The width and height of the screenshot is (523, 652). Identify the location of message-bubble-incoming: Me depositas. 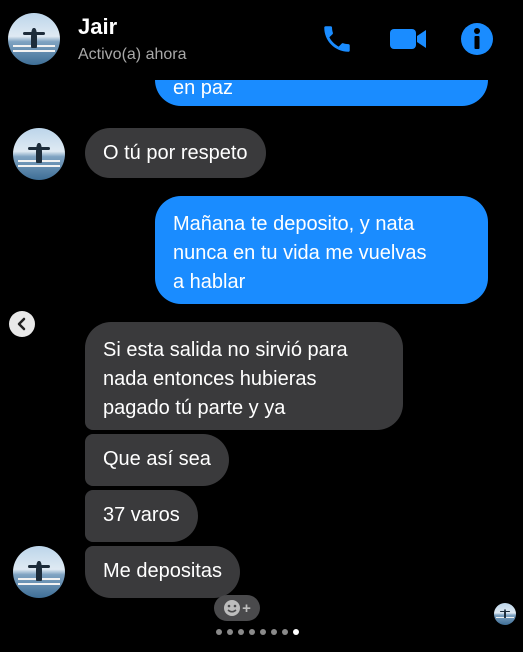
(162, 572).